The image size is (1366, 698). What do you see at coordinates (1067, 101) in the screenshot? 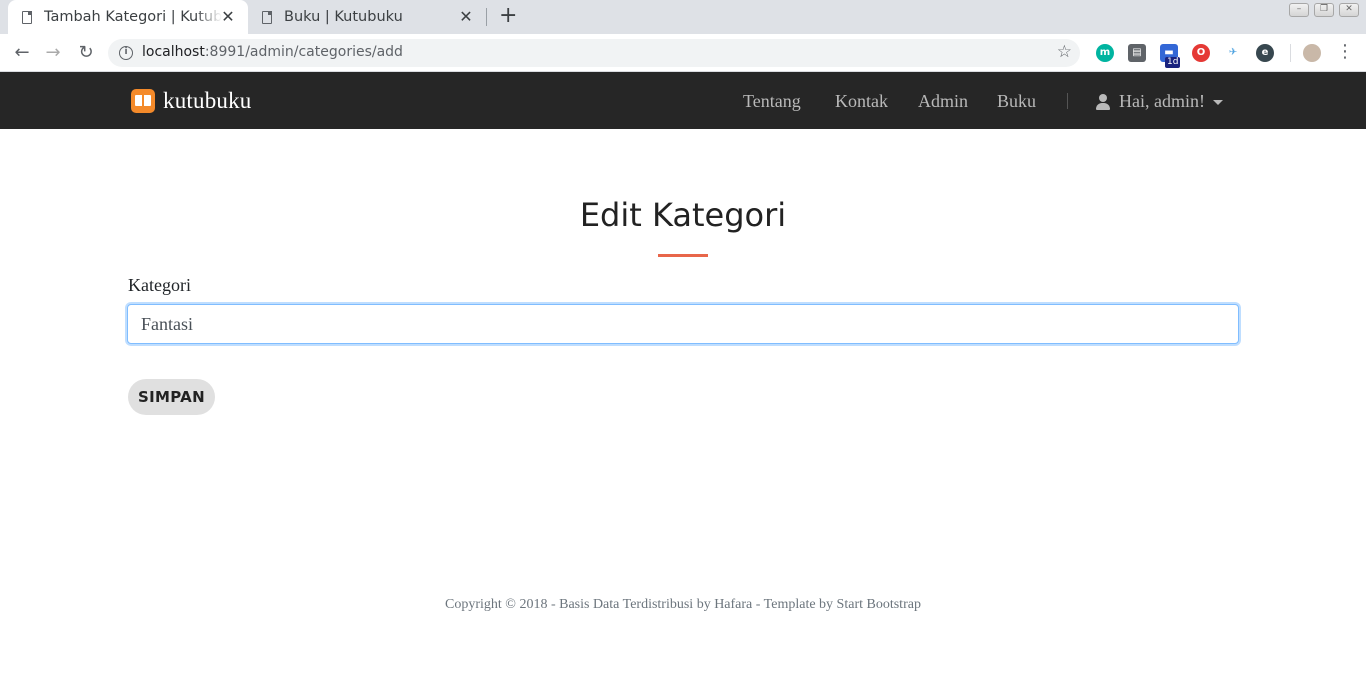
I see `nav-divider` at bounding box center [1067, 101].